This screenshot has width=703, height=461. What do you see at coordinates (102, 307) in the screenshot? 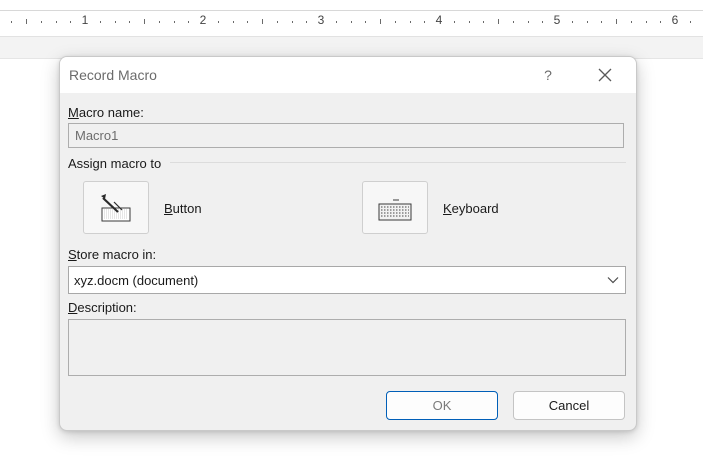
I see `description-label: Description:` at bounding box center [102, 307].